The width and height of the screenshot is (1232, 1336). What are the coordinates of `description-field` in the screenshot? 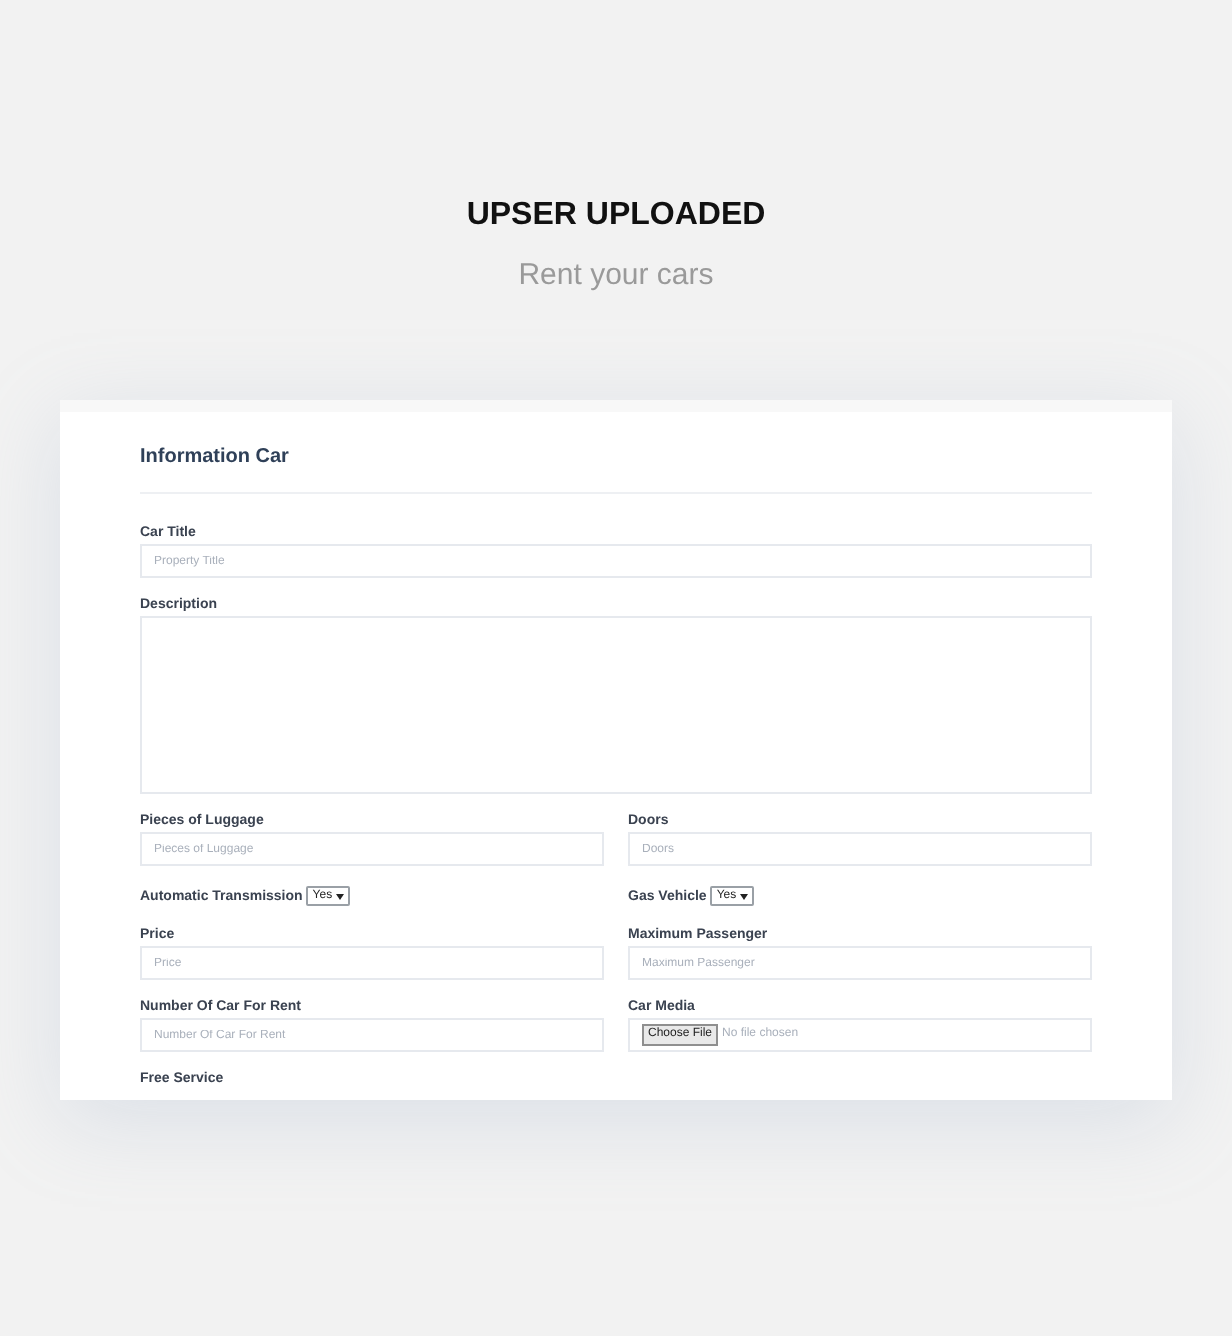 It's located at (616, 705).